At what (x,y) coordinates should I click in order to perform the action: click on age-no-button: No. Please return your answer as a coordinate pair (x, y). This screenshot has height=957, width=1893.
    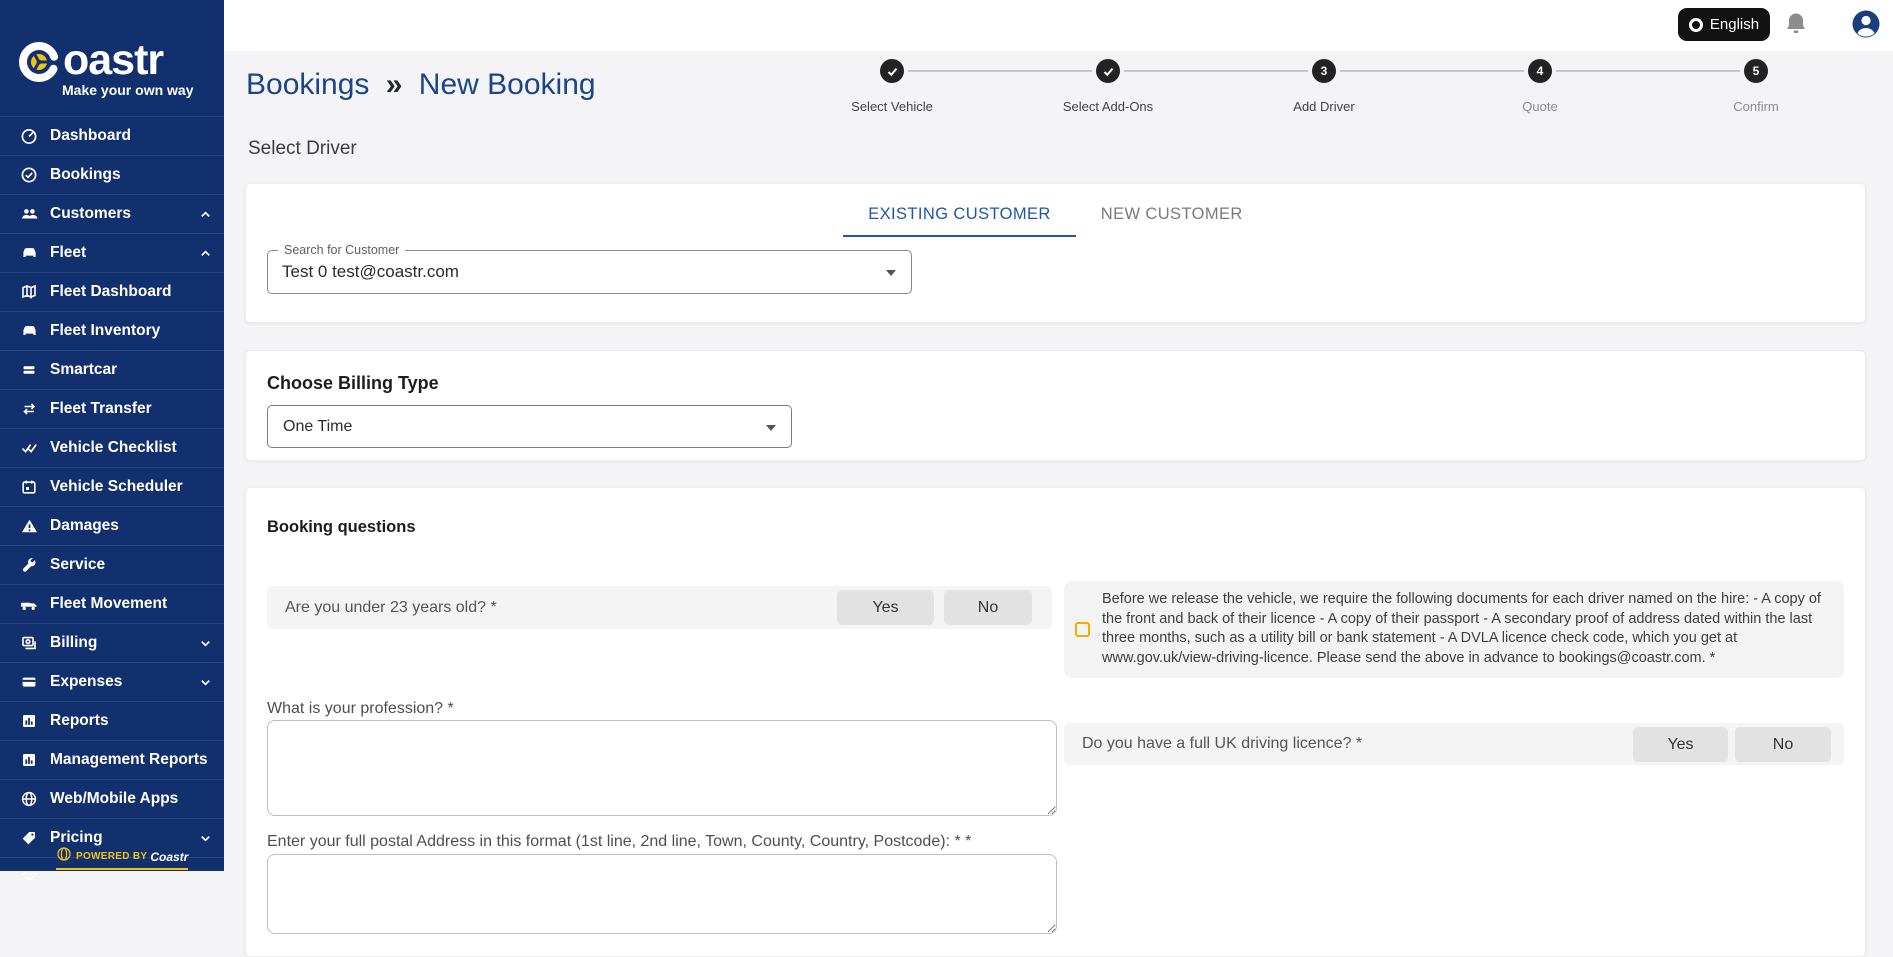
    Looking at the image, I should click on (988, 607).